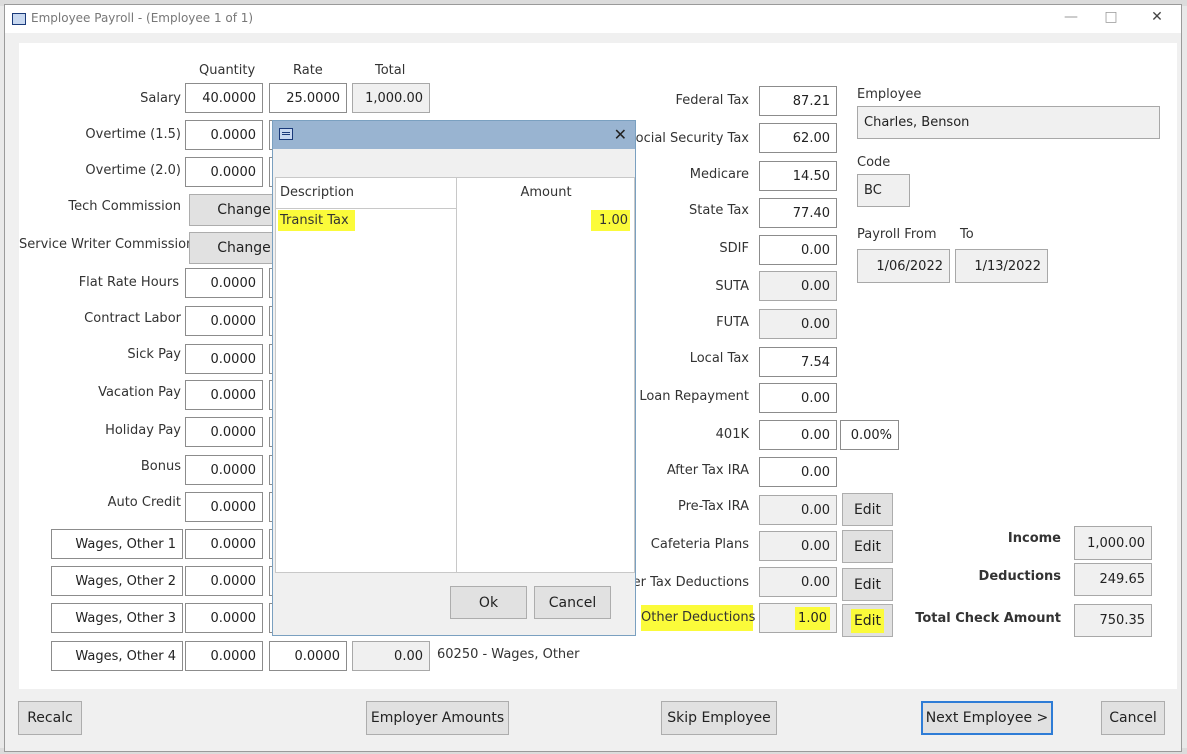 The image size is (1187, 754). Describe the element at coordinates (1001, 266) in the screenshot. I see `payroll-to-field: 1/13/2022` at that location.